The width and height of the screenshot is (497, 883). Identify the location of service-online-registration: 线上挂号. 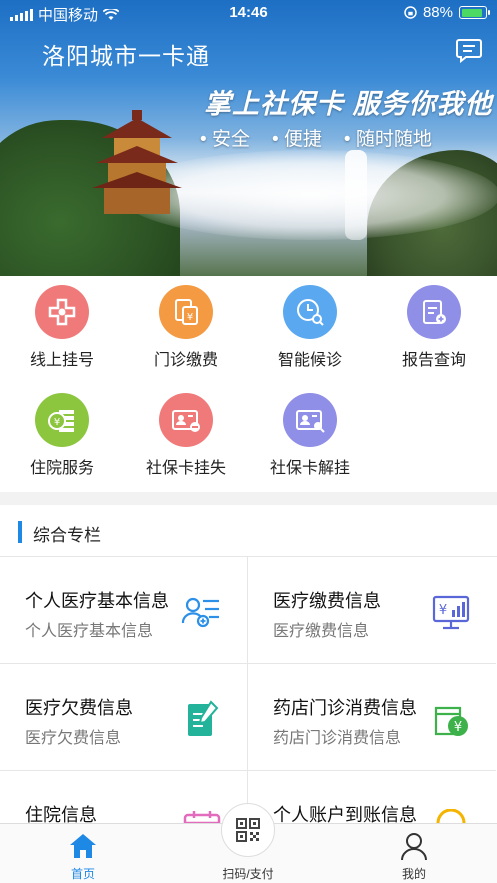
(62, 327).